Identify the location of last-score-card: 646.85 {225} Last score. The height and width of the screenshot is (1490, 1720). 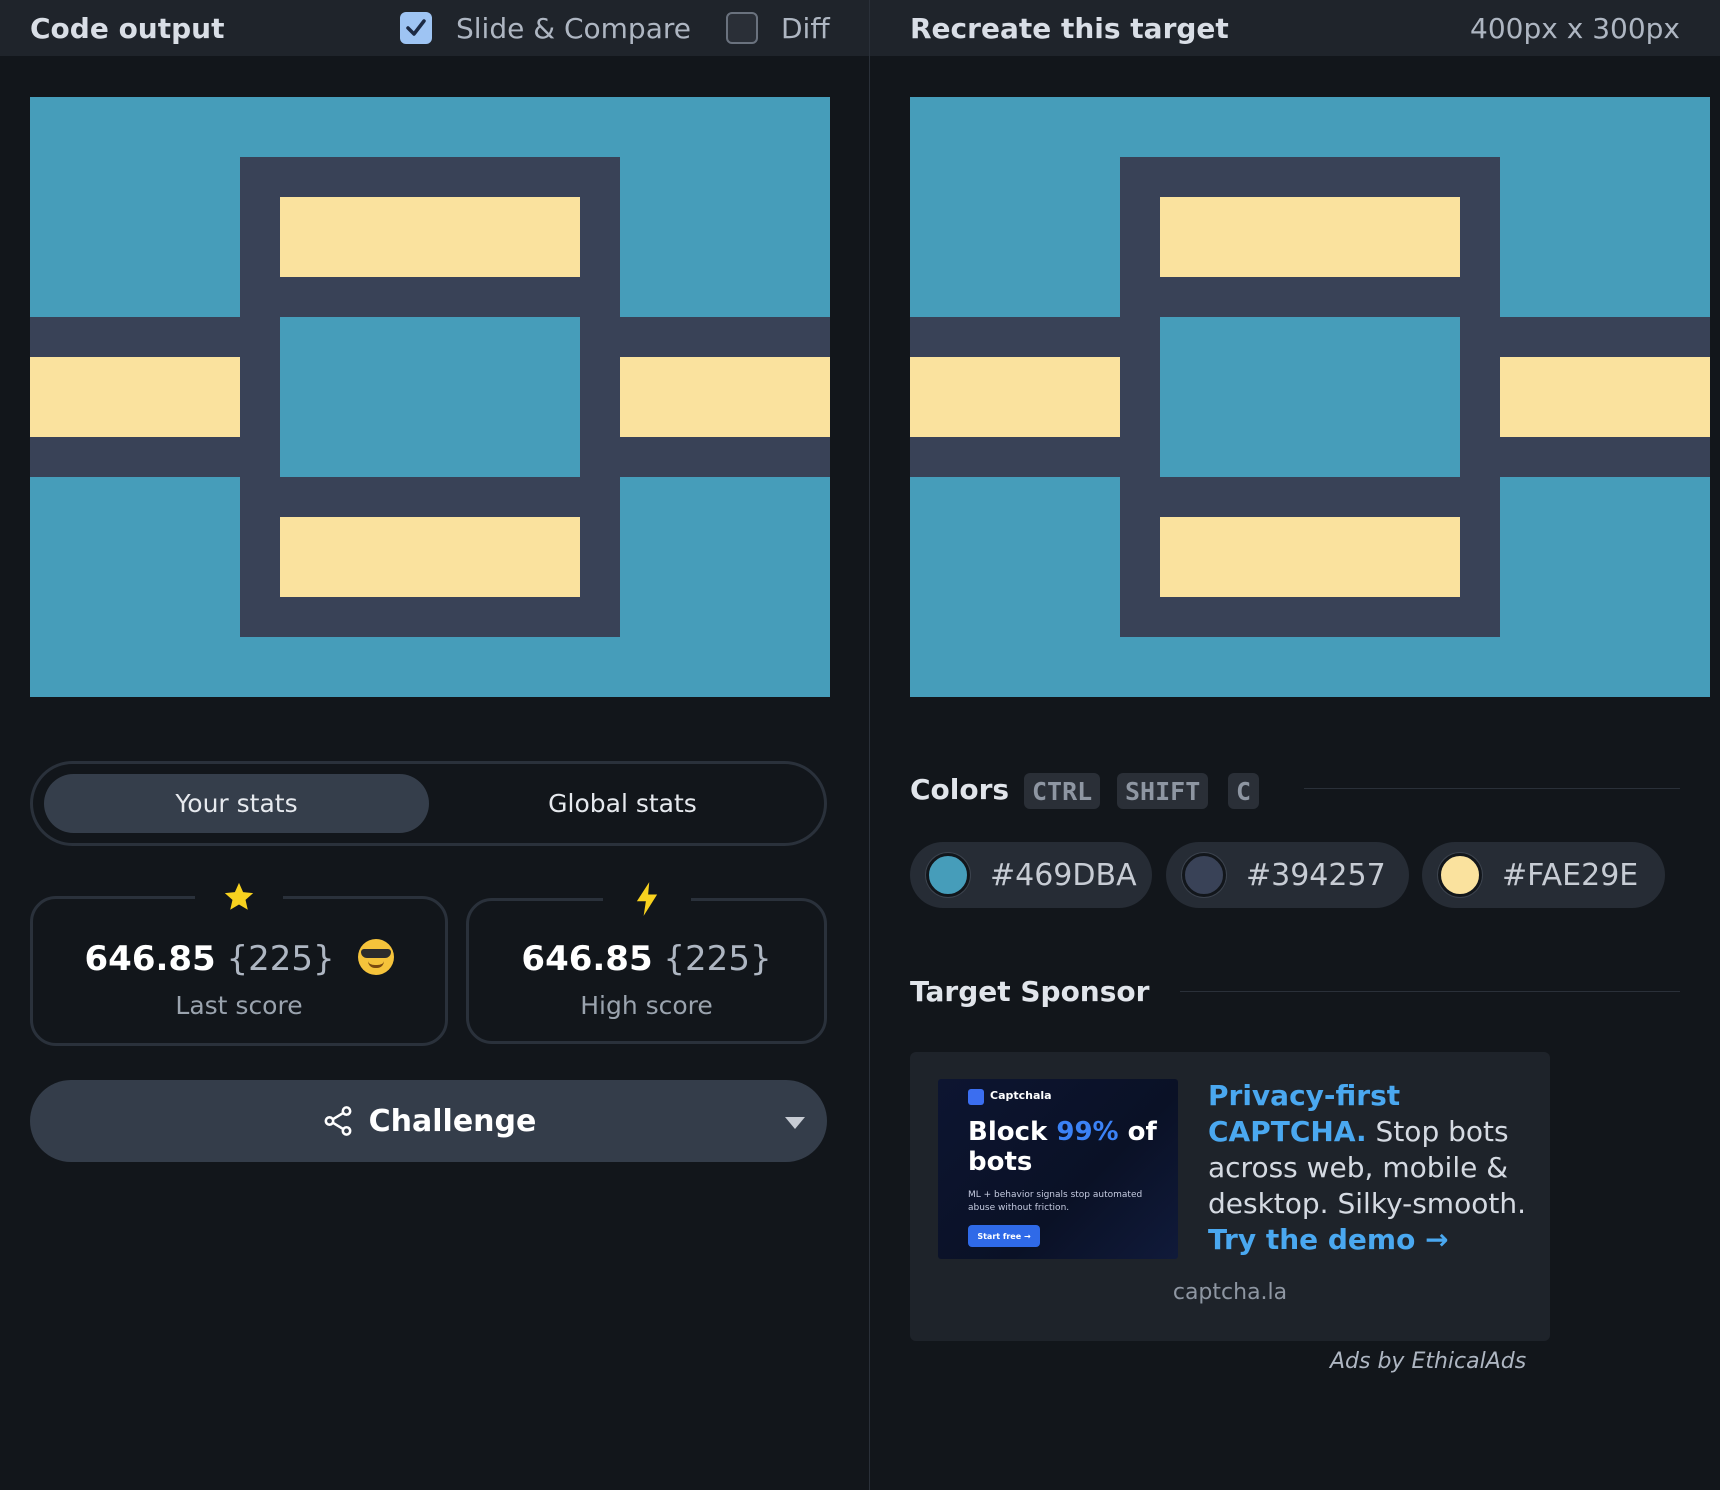
(239, 959).